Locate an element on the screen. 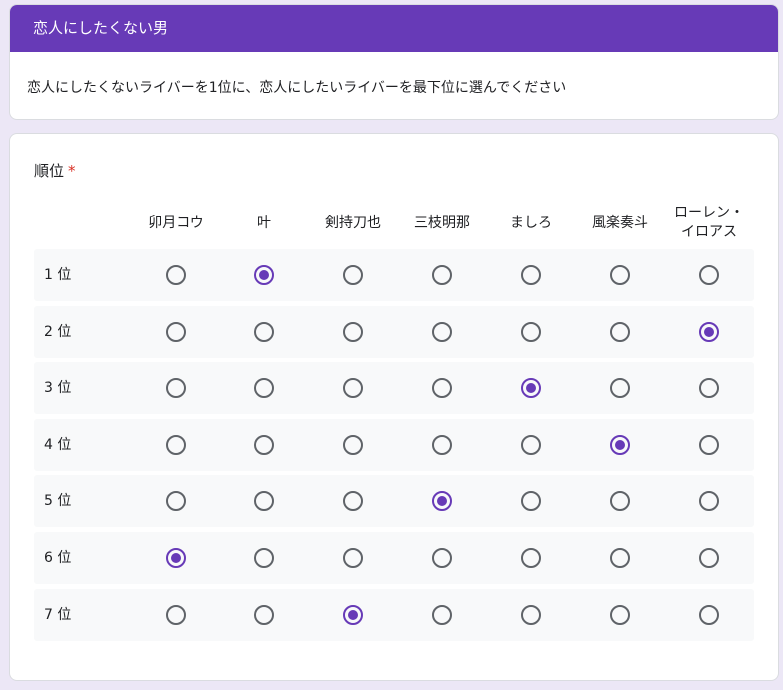  column-header: 卯月コウ is located at coordinates (176, 223).